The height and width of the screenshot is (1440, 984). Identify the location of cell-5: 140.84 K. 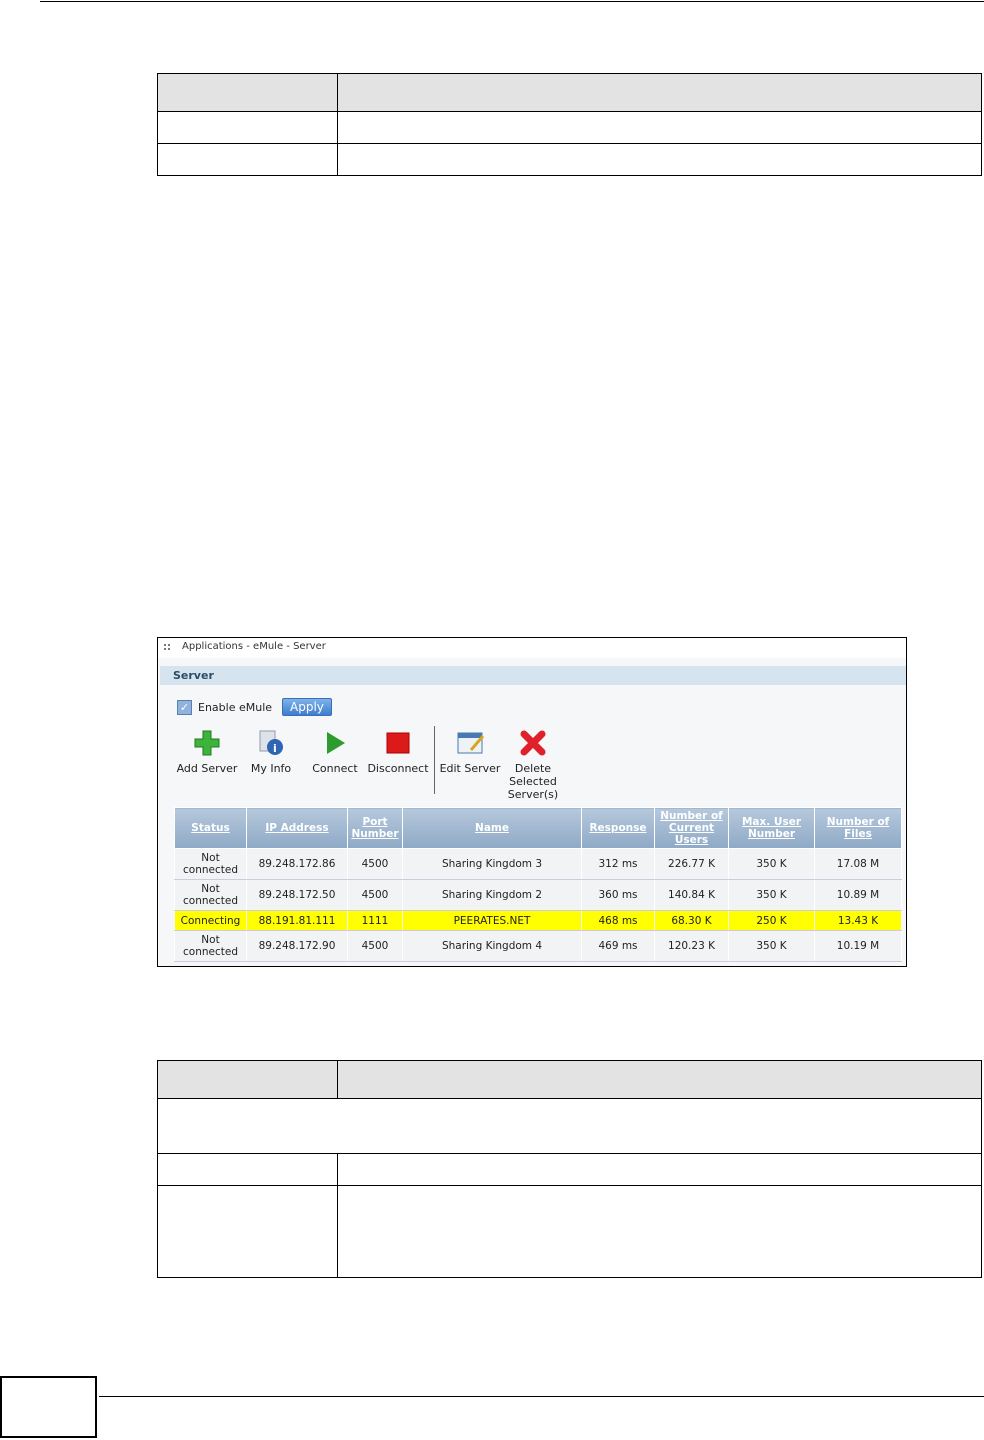
(691, 895).